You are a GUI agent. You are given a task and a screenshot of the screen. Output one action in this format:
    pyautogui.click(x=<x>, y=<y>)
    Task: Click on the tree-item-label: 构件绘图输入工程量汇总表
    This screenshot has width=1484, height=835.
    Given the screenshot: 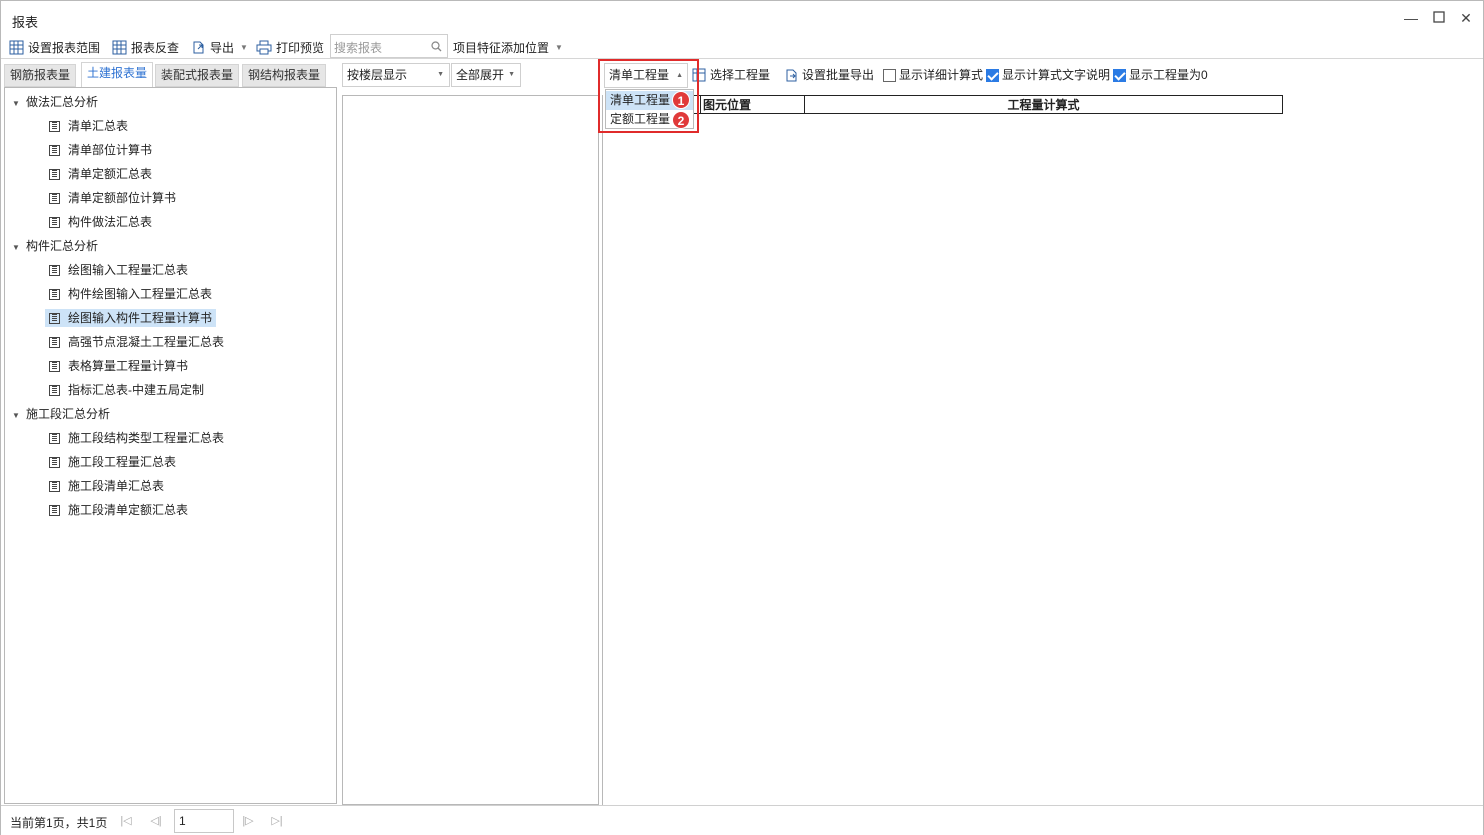 What is the action you would take?
    pyautogui.click(x=140, y=294)
    